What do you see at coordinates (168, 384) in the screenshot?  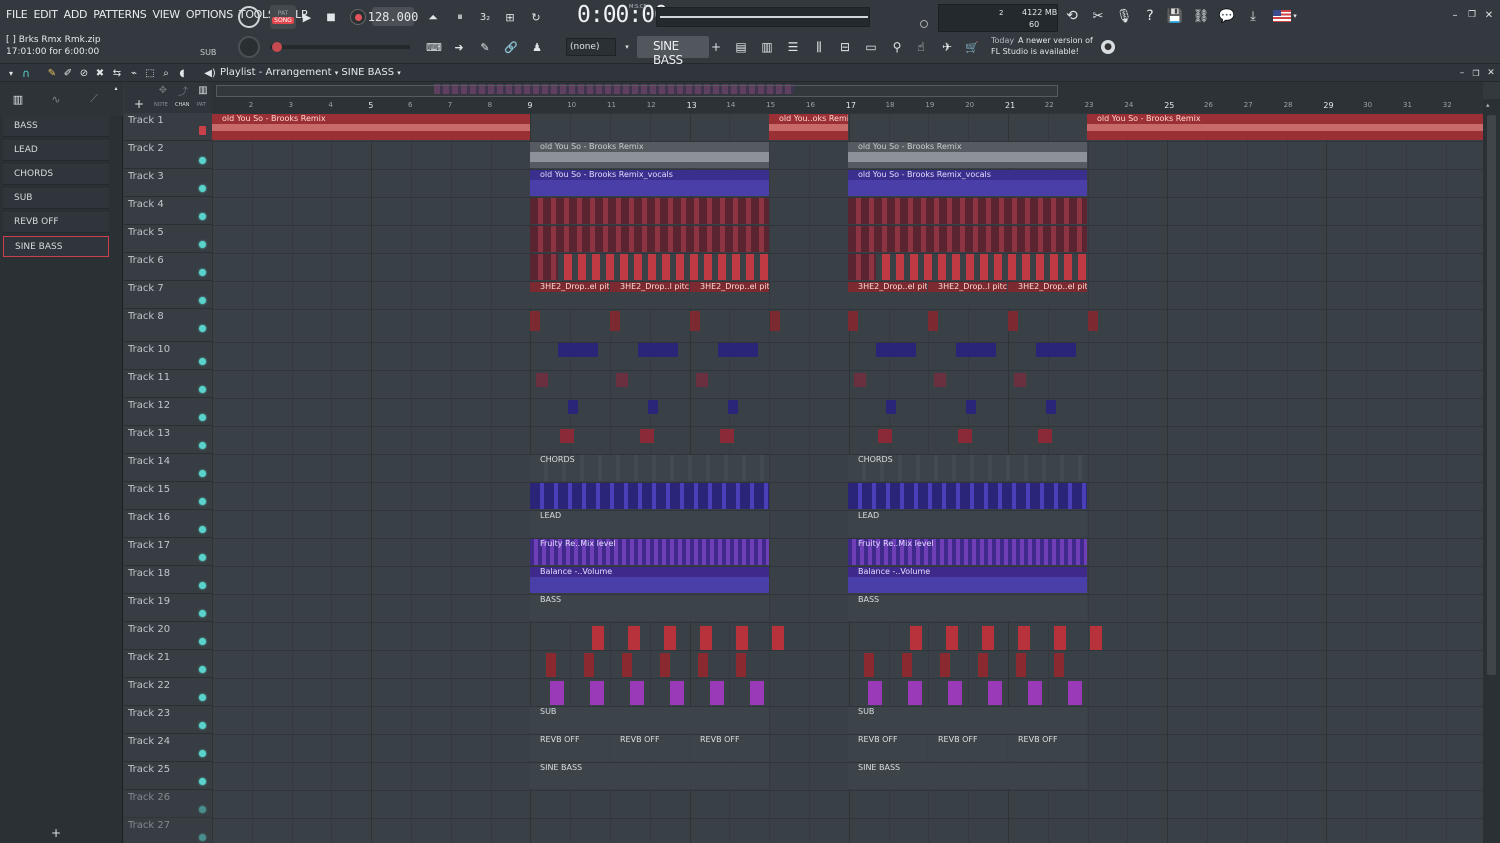 I see `track-header: Track 11` at bounding box center [168, 384].